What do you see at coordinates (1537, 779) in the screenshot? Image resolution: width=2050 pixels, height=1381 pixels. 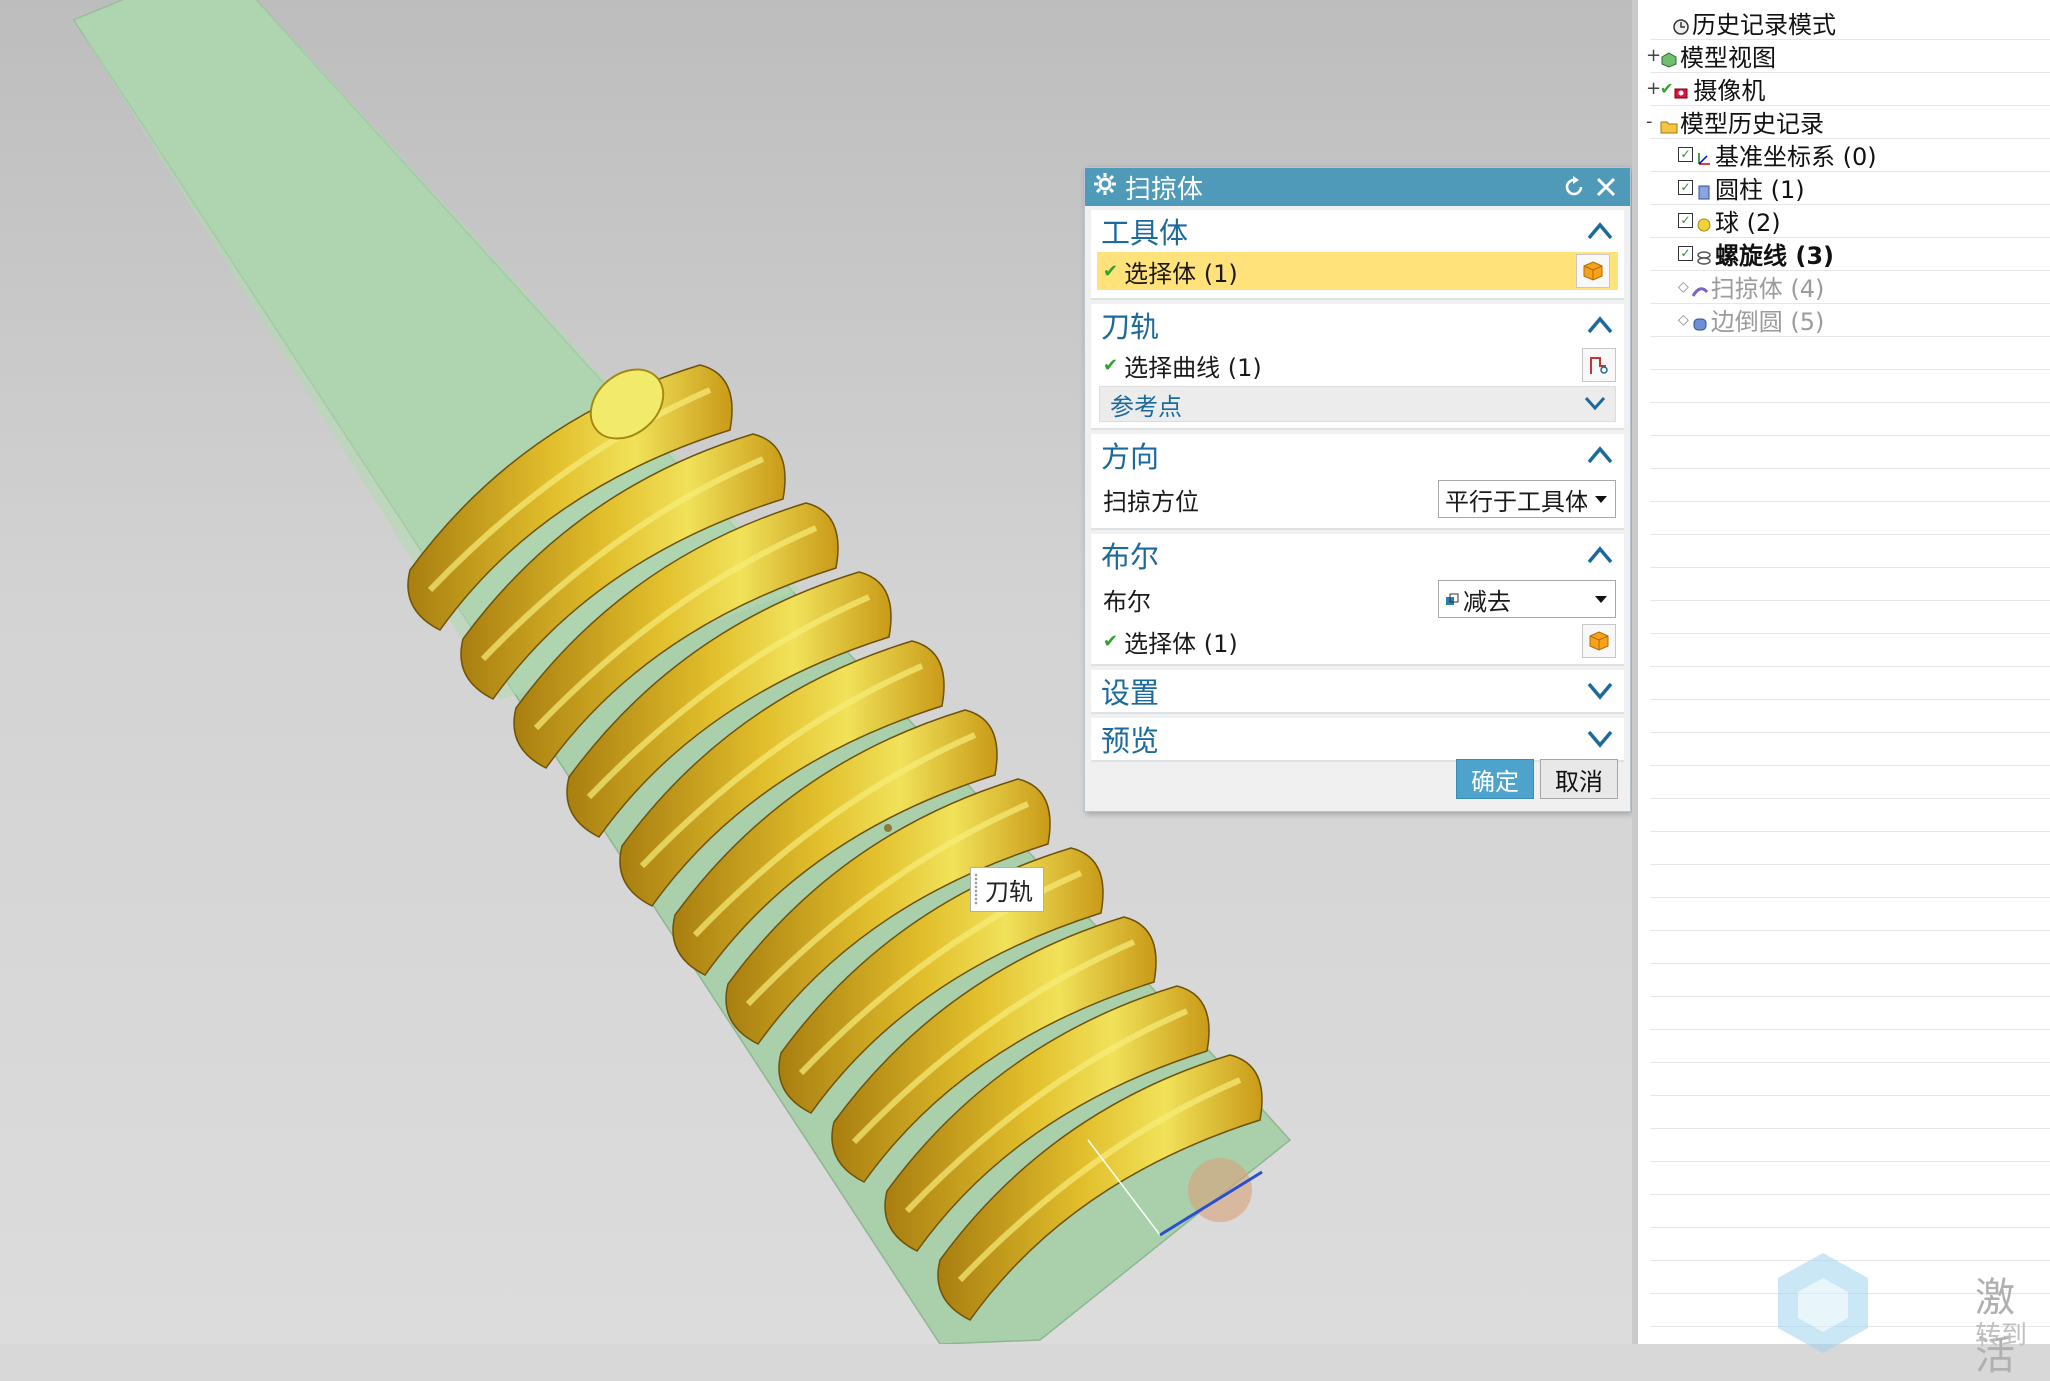 I see `dialog-footer: 确定 取消` at bounding box center [1537, 779].